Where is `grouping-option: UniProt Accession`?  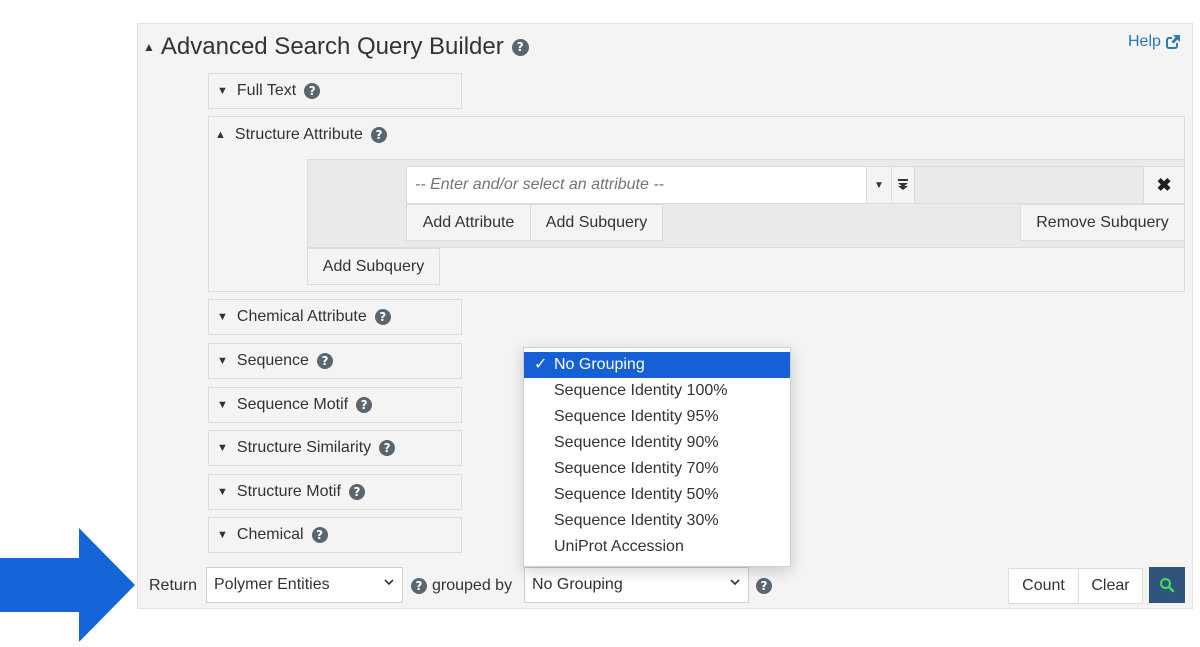
grouping-option: UniProt Accession is located at coordinates (657, 547).